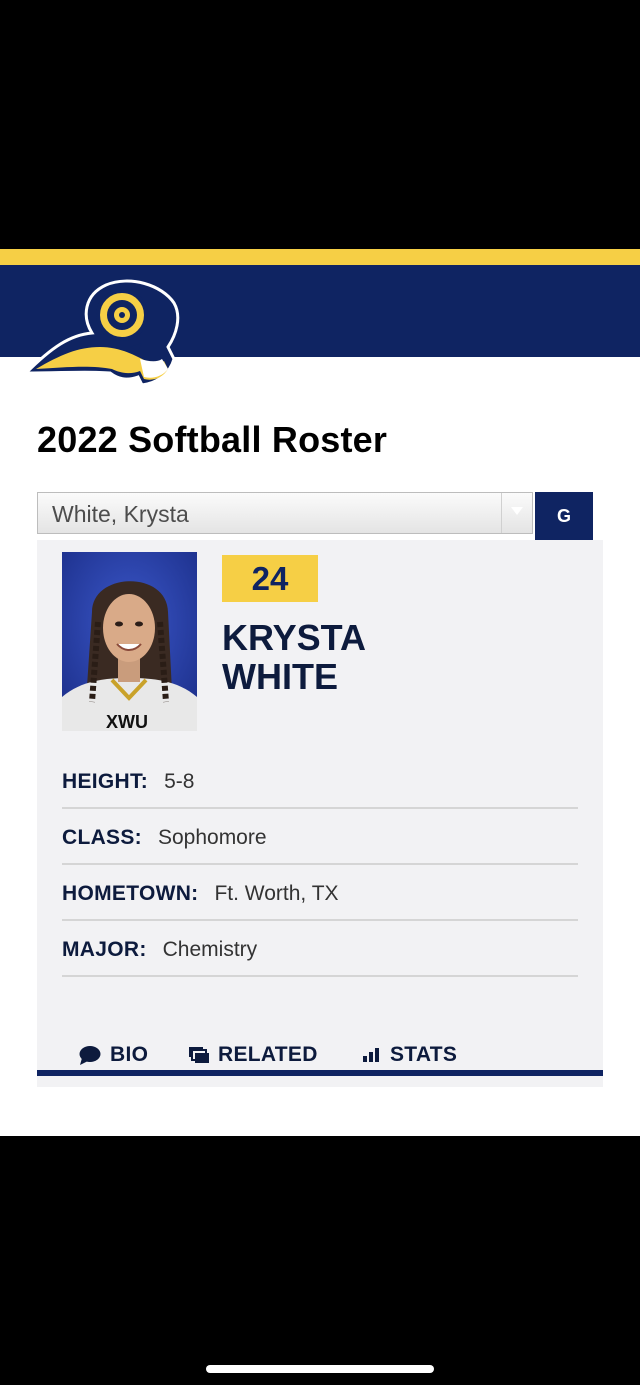 The width and height of the screenshot is (640, 1385). I want to click on player-first-name: KRYSTA, so click(294, 637).